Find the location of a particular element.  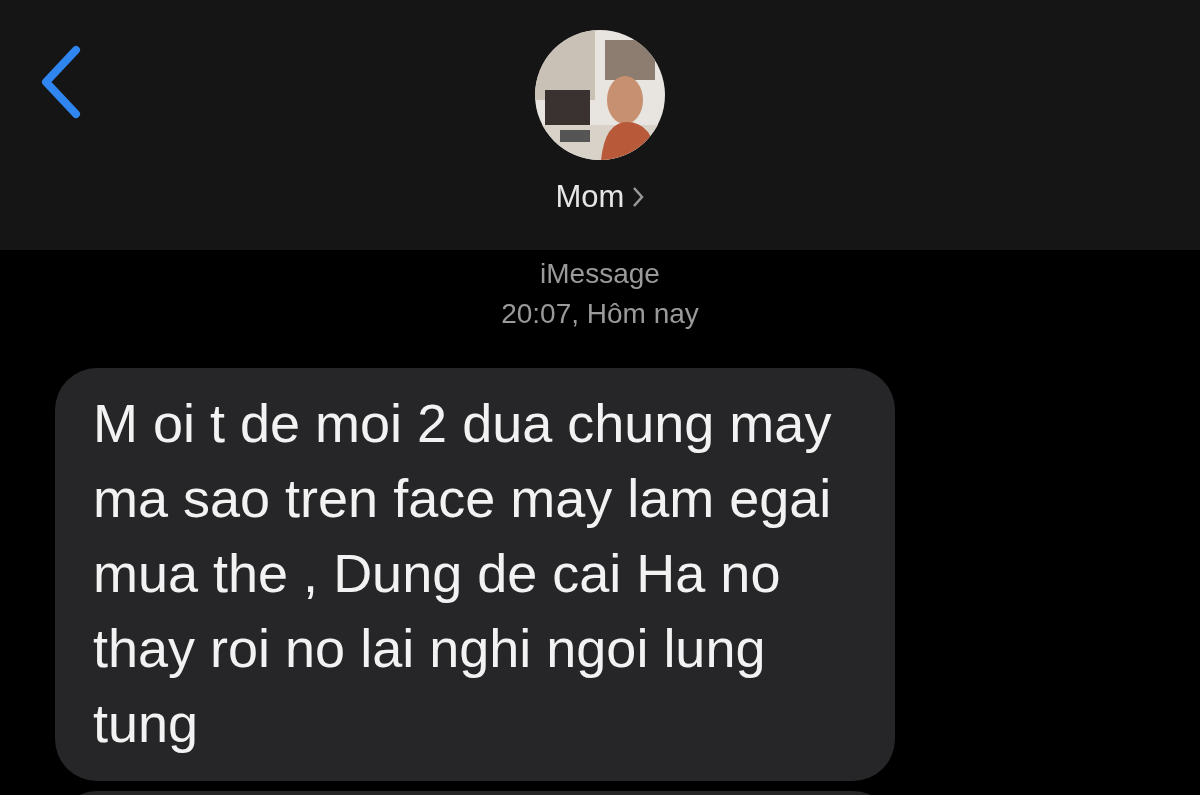

chevron-icon is located at coordinates (638, 197).